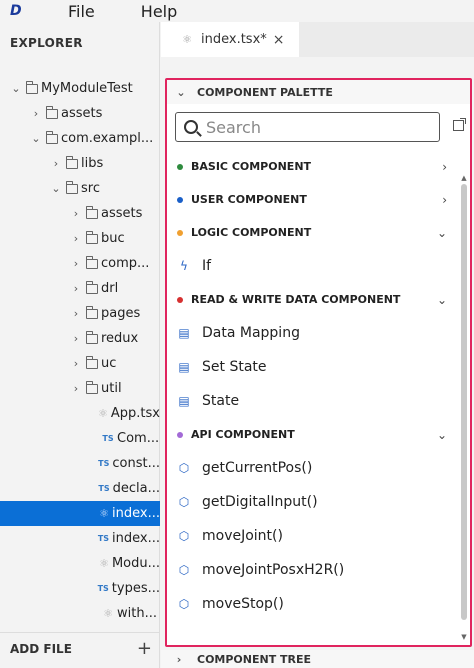  I want to click on component-tree-title: COMPONENT TREE, so click(254, 659).